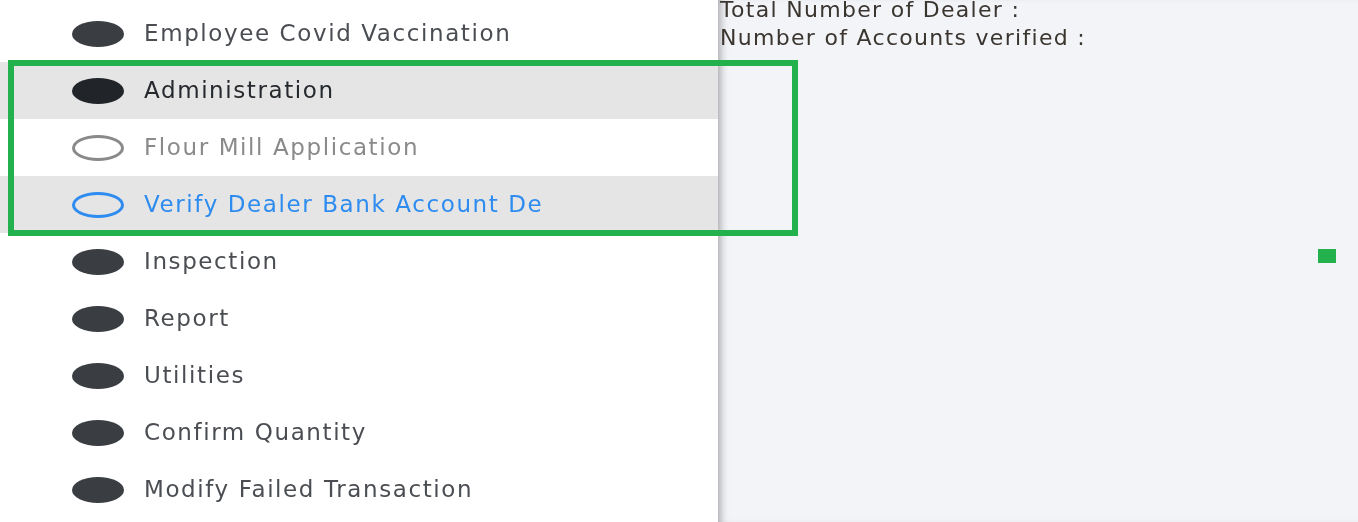 Image resolution: width=1358 pixels, height=522 pixels. What do you see at coordinates (359, 432) in the screenshot?
I see `menu-item: Confirm Quantity` at bounding box center [359, 432].